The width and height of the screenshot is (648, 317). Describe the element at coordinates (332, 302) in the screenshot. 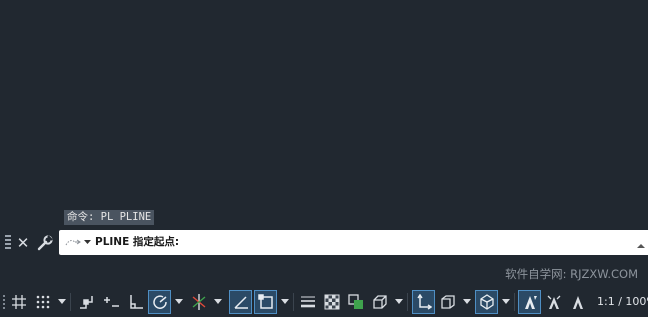

I see `transparency-icon` at that location.